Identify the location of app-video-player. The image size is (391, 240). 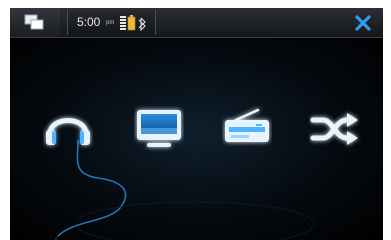
(159, 128).